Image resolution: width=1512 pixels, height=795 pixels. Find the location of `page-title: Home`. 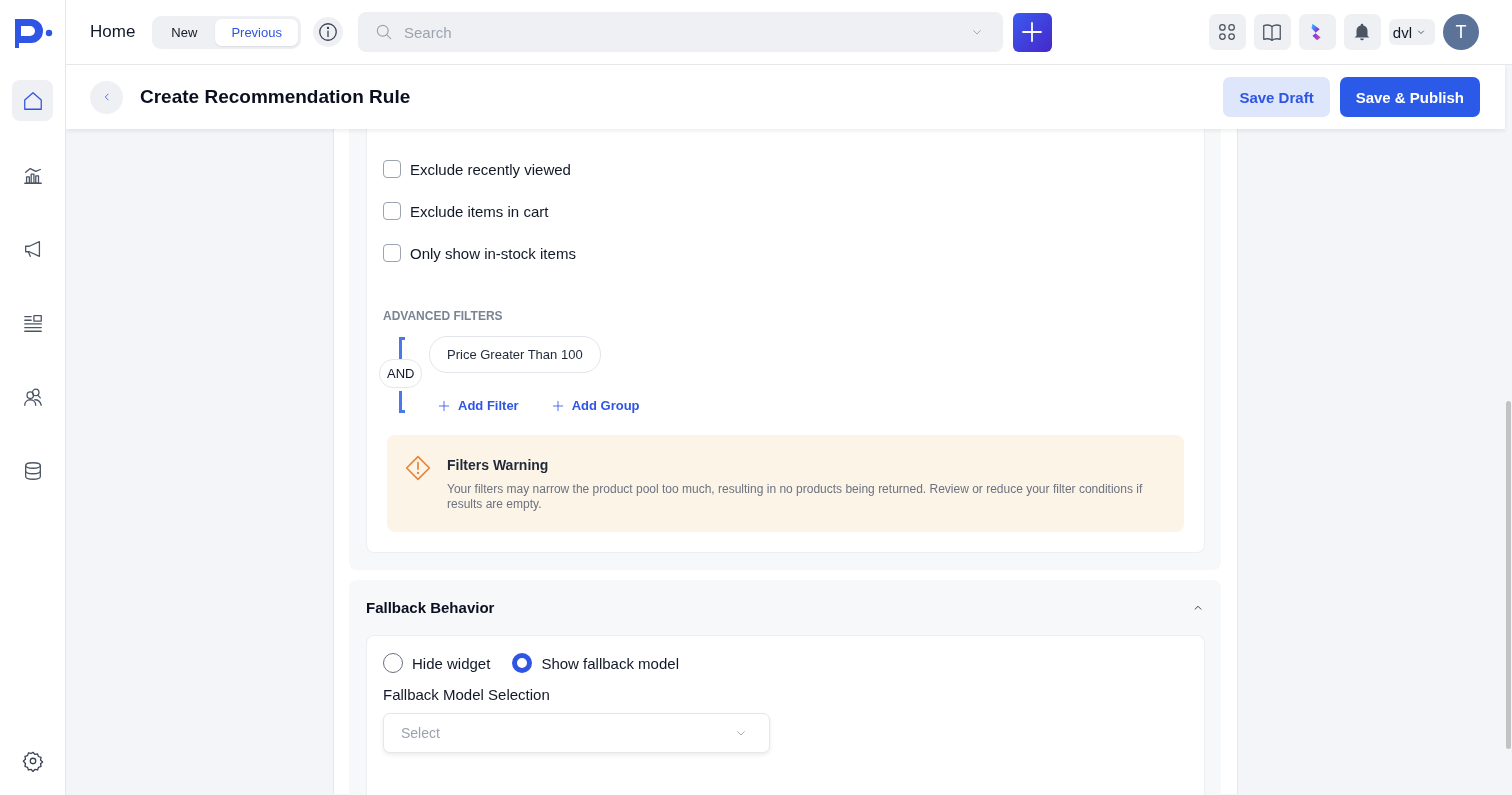

page-title: Home is located at coordinates (113, 32).